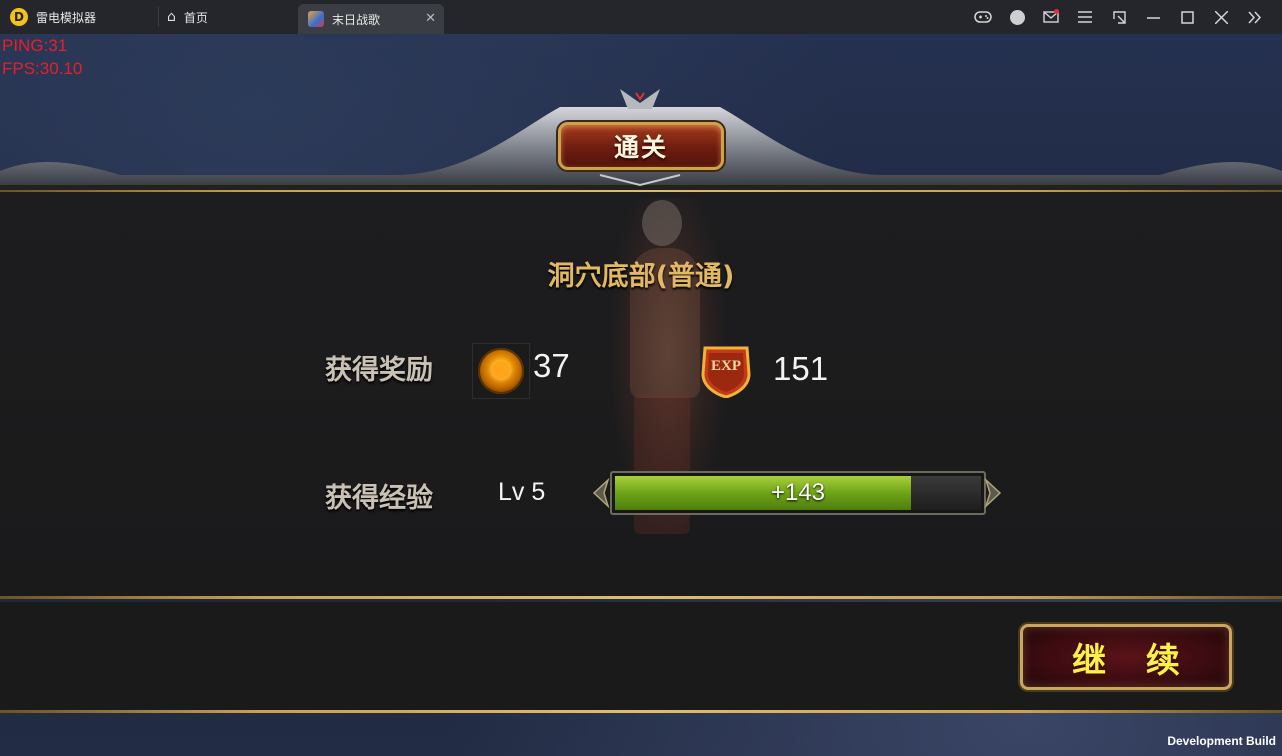  What do you see at coordinates (801, 368) in the screenshot?
I see `exp-amount: 151` at bounding box center [801, 368].